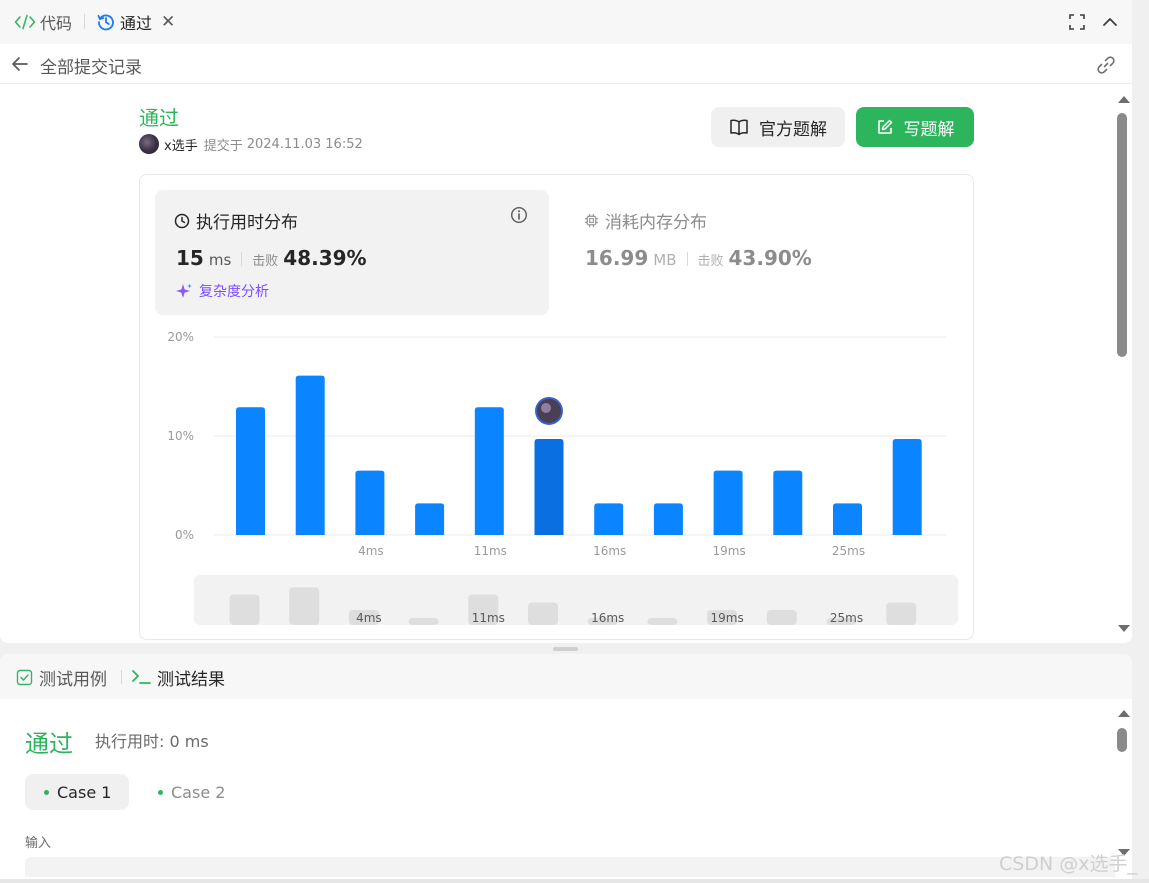 The image size is (1149, 883). I want to click on arrow-left-icon, so click(20, 64).